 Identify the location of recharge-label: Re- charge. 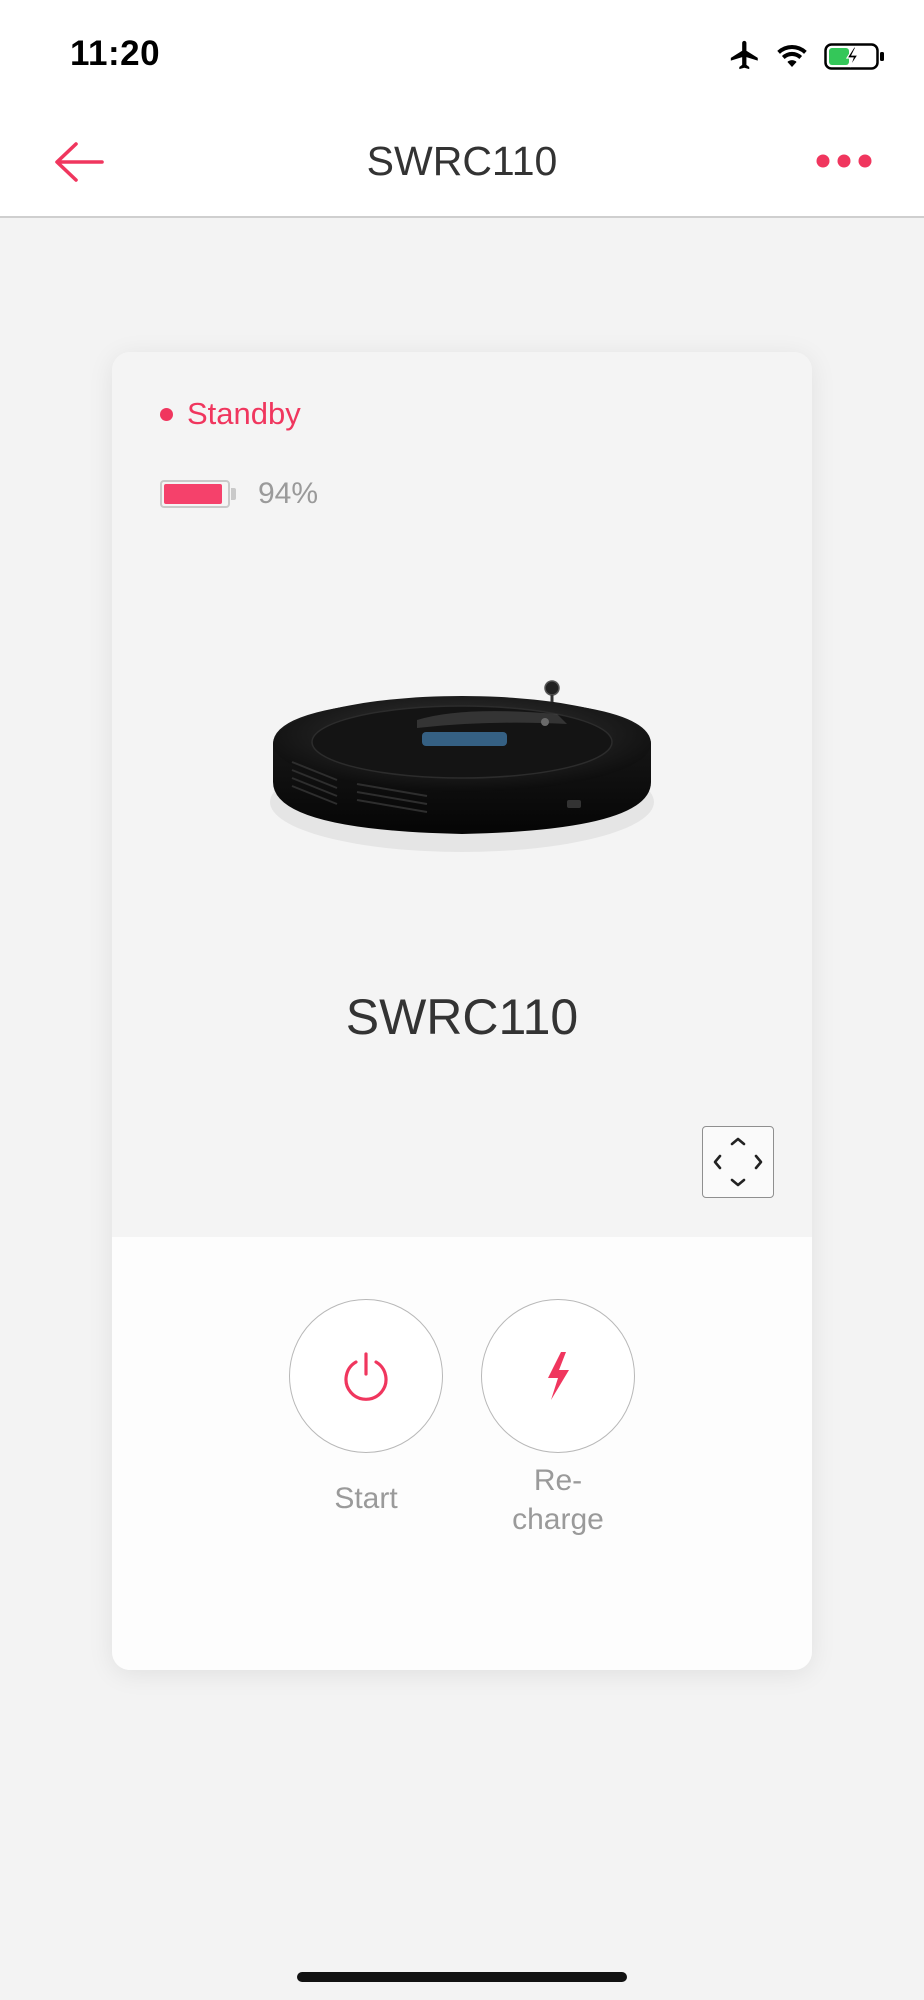
(558, 1500).